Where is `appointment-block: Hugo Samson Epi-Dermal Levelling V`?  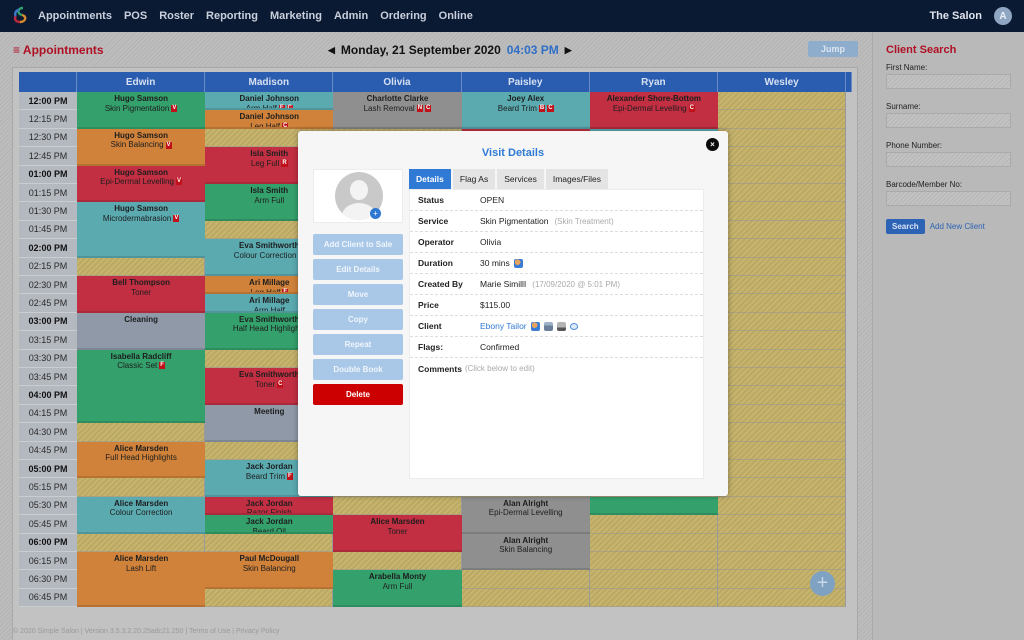
appointment-block: Hugo Samson Epi-Dermal Levelling V is located at coordinates (141, 184).